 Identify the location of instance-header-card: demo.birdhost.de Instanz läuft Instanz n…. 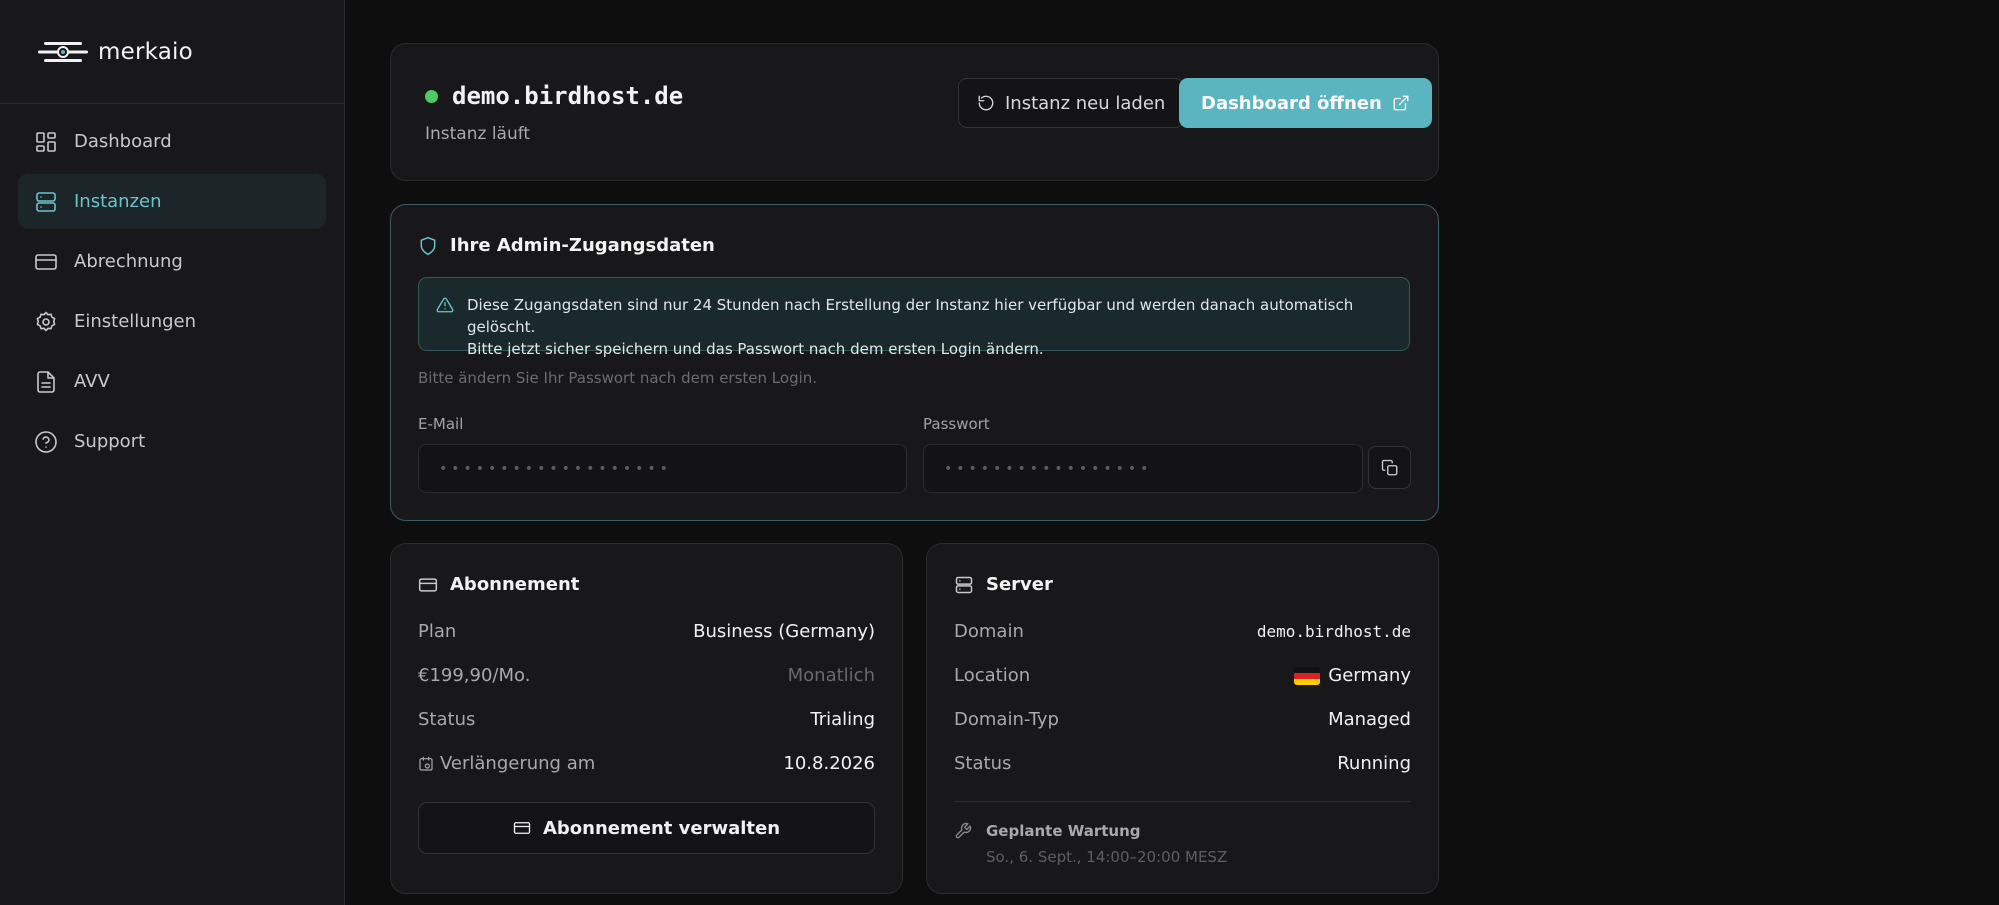
(914, 112).